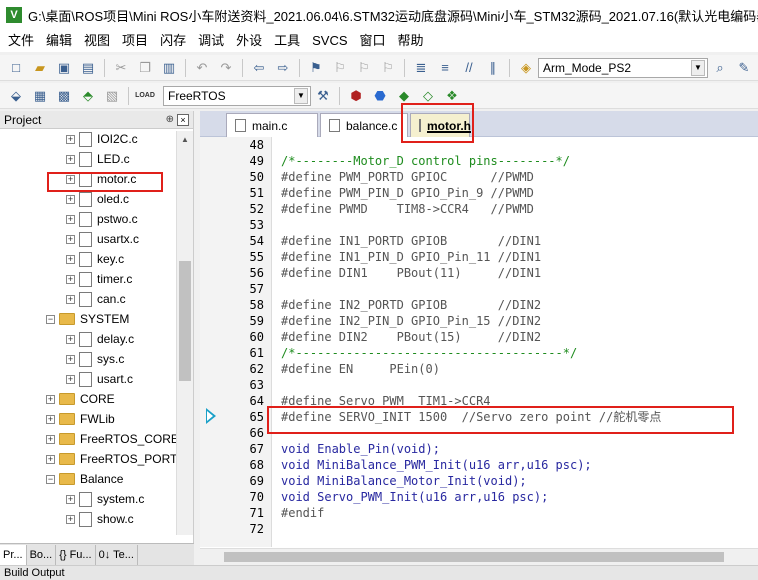 The image size is (758, 580). Describe the element at coordinates (428, 96) in the screenshot. I see `select-packs-icon: ◇` at that location.